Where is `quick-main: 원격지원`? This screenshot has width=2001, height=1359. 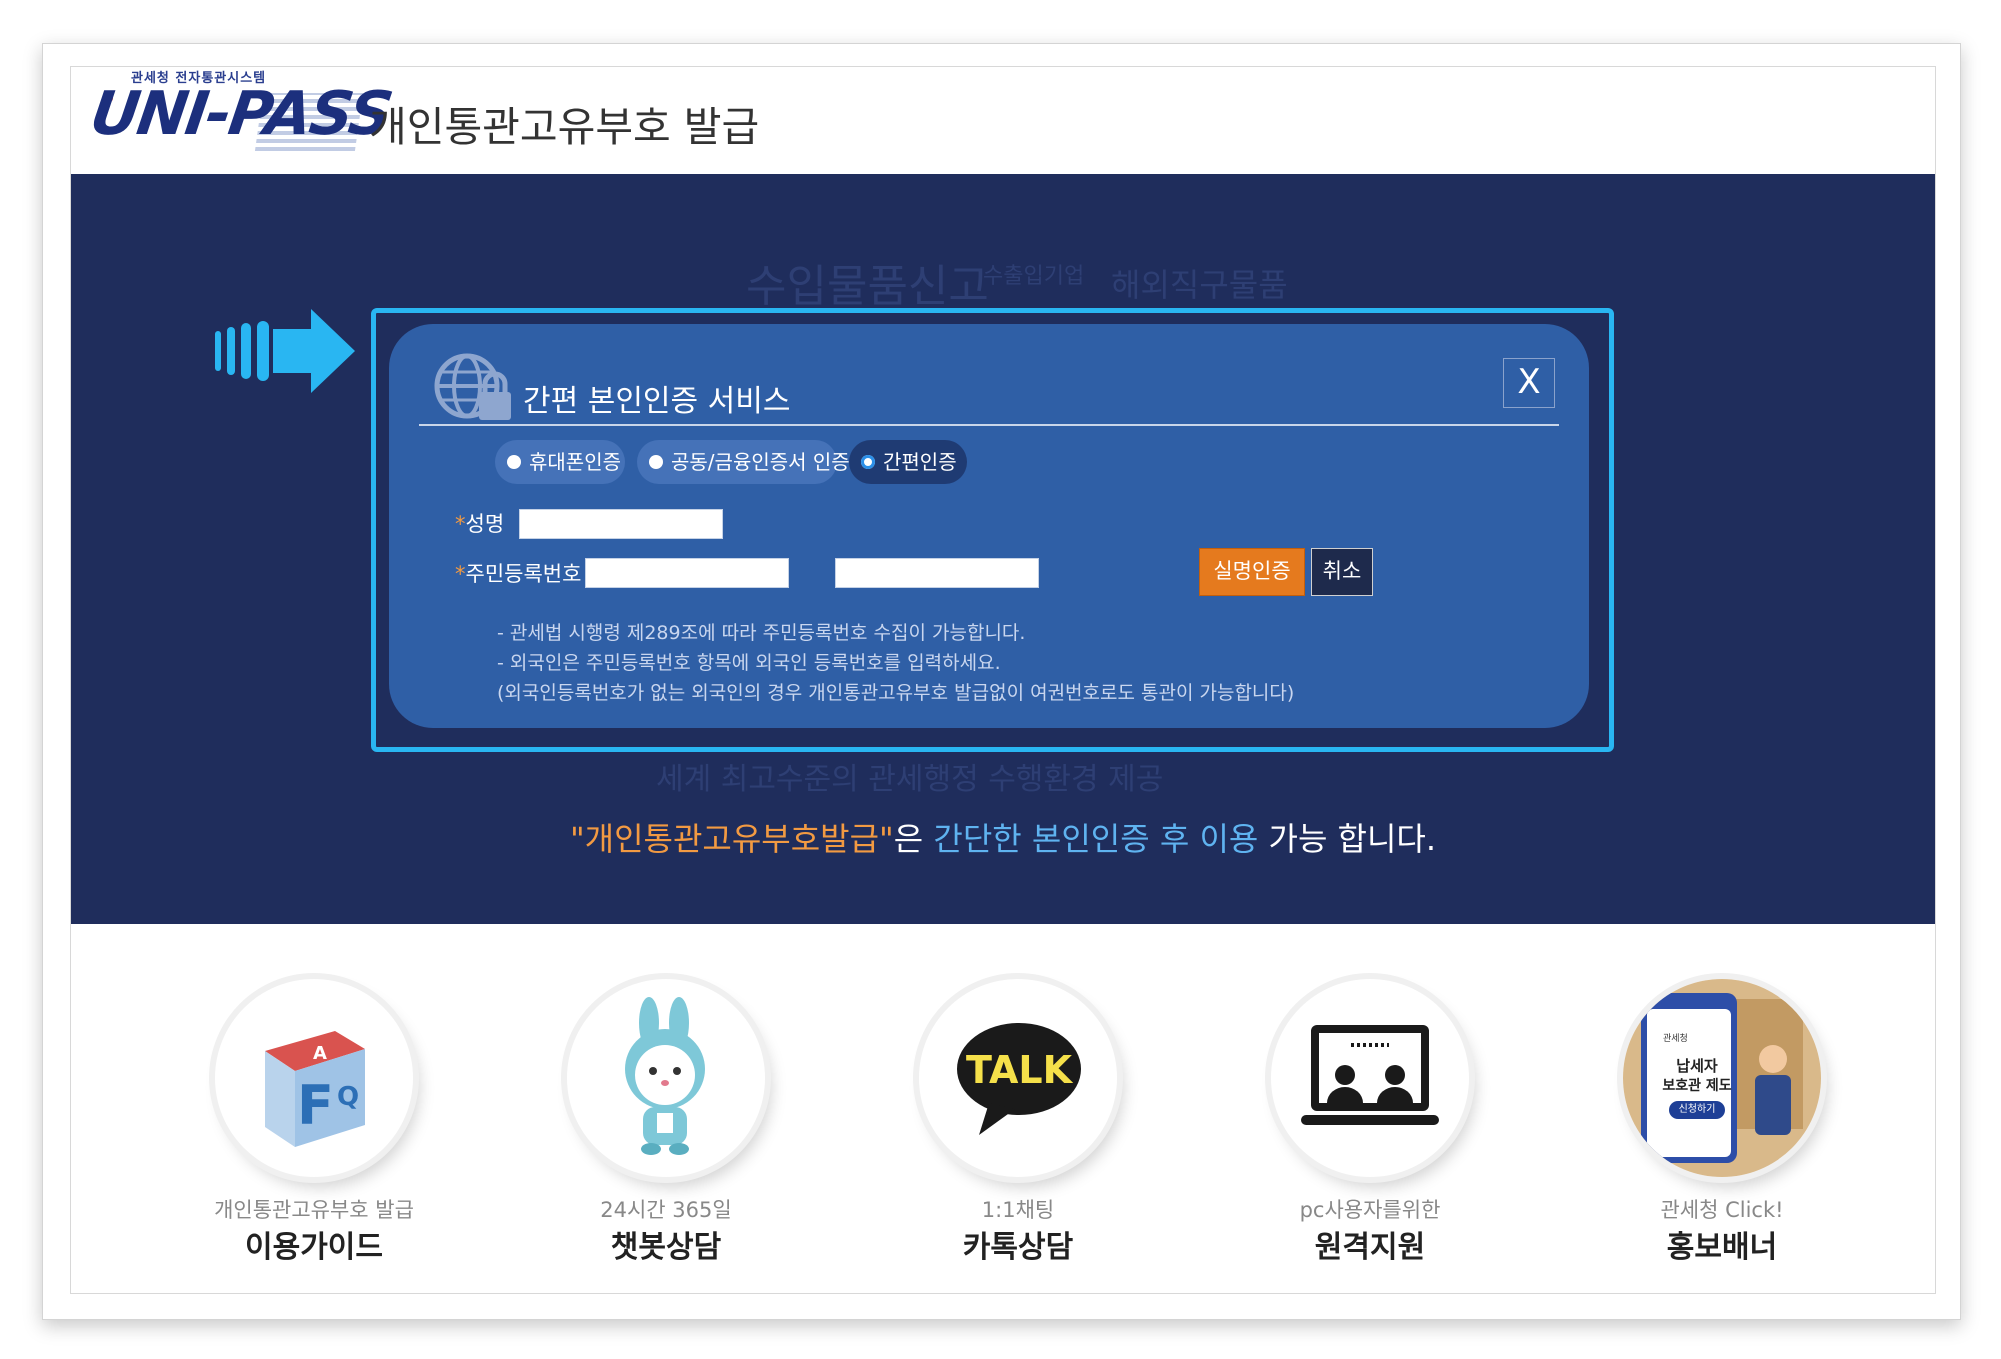 quick-main: 원격지원 is located at coordinates (1370, 1247).